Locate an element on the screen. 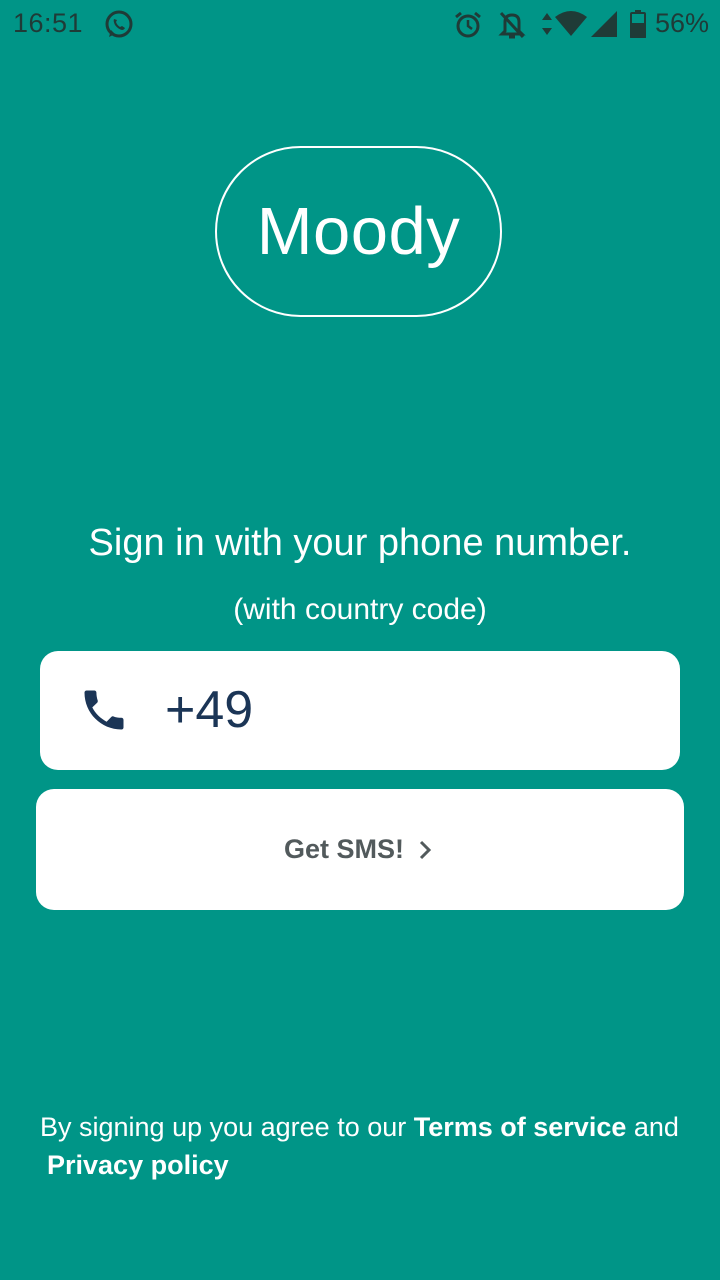 This screenshot has width=720, height=1280. wifi-icon is located at coordinates (571, 23).